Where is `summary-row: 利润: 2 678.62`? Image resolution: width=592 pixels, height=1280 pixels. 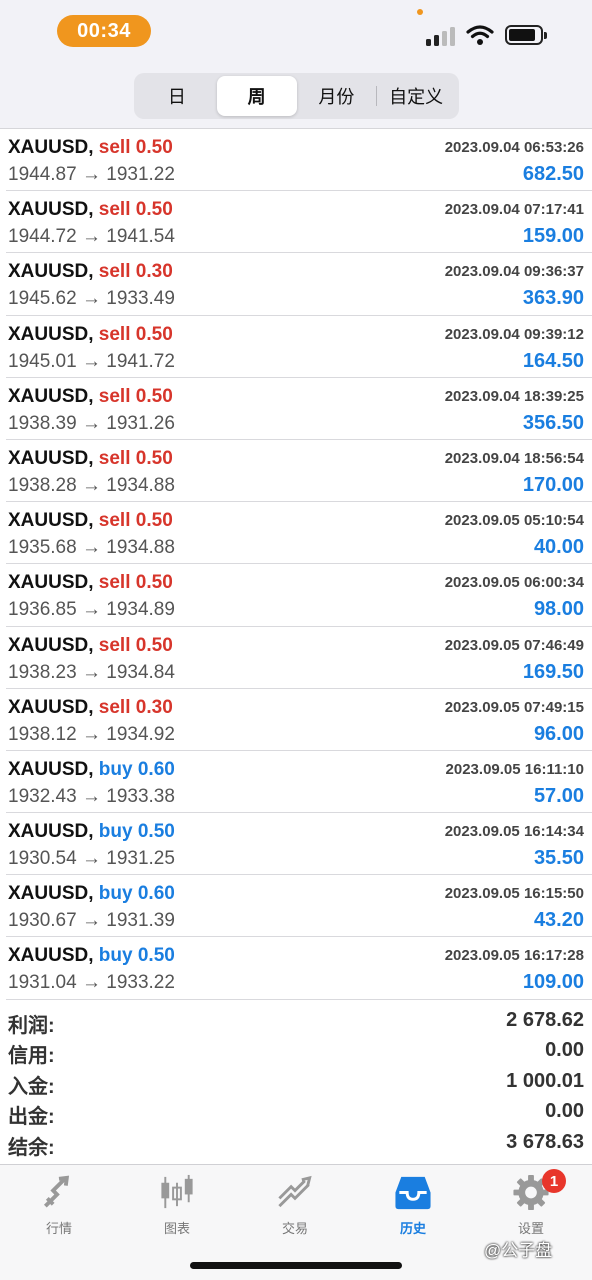 summary-row: 利润: 2 678.62 is located at coordinates (296, 1021).